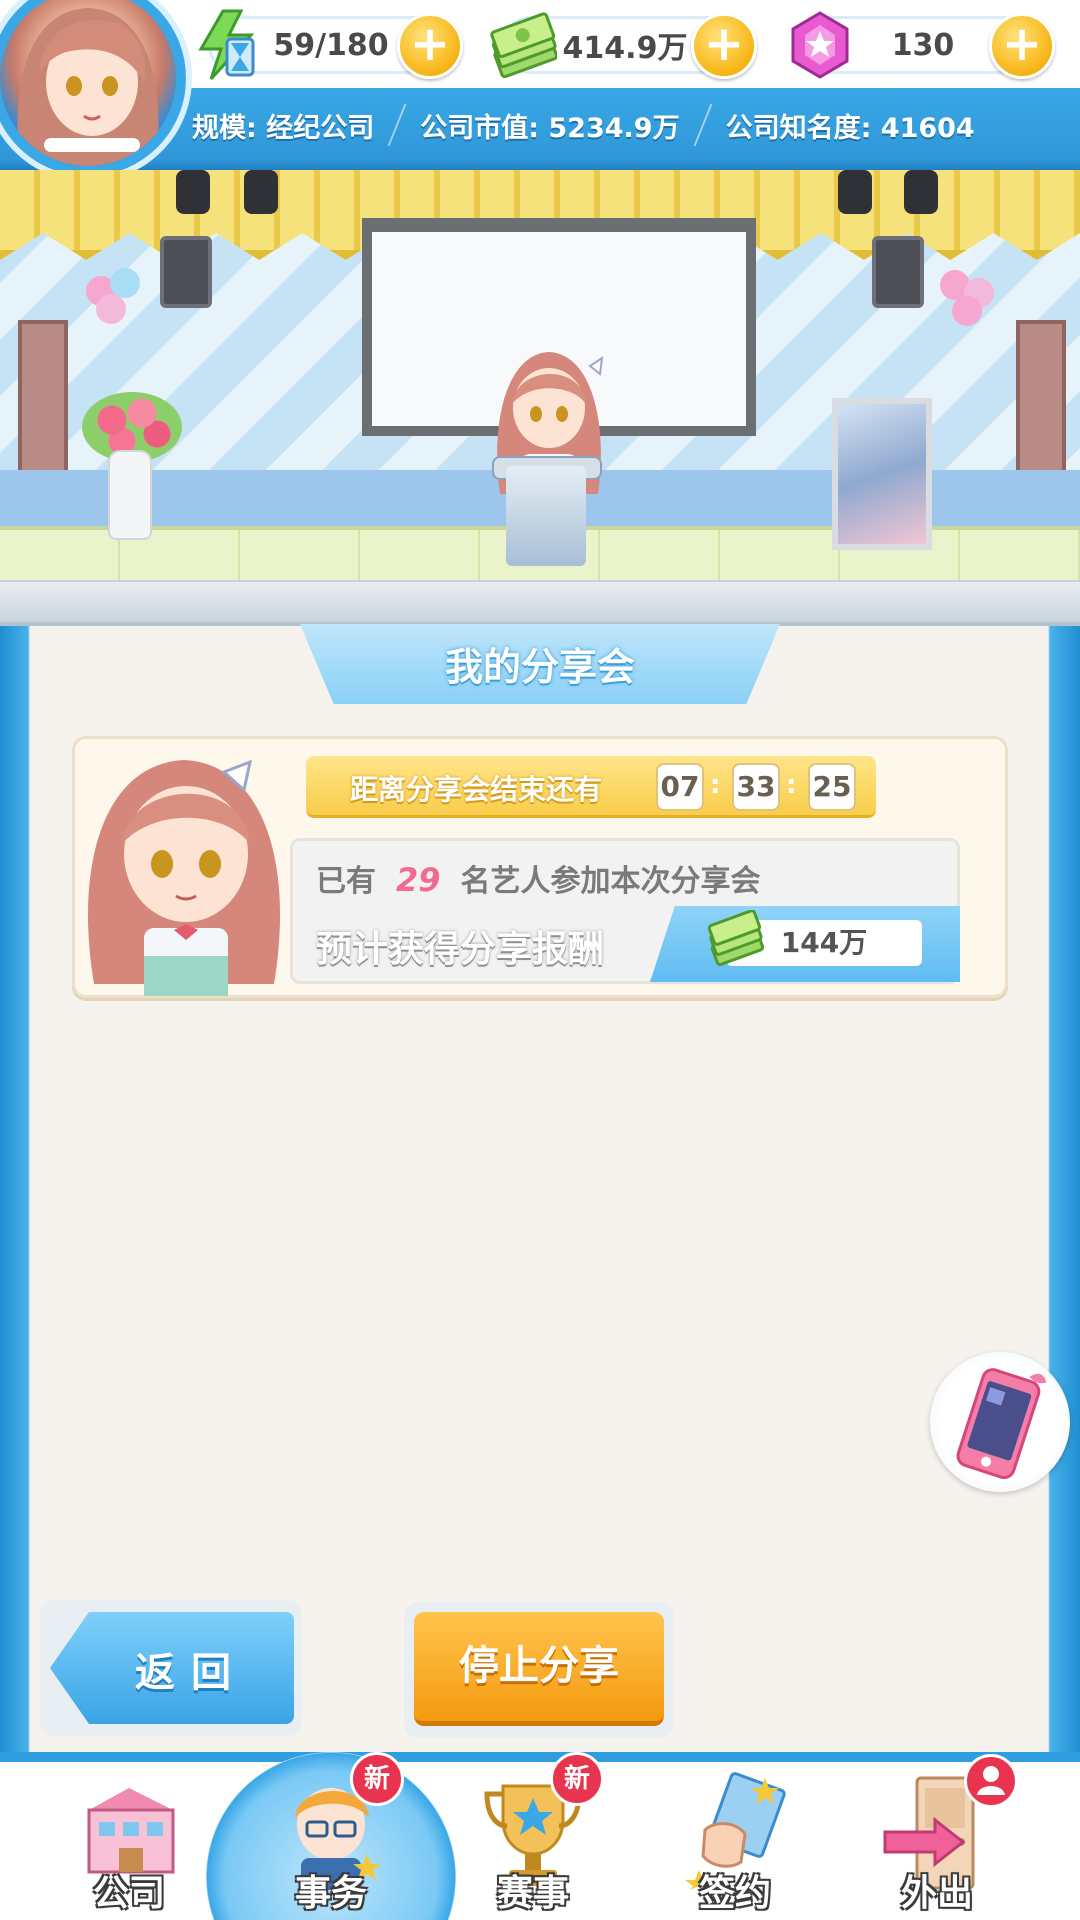  What do you see at coordinates (1022, 46) in the screenshot?
I see `add-gems-button: +` at bounding box center [1022, 46].